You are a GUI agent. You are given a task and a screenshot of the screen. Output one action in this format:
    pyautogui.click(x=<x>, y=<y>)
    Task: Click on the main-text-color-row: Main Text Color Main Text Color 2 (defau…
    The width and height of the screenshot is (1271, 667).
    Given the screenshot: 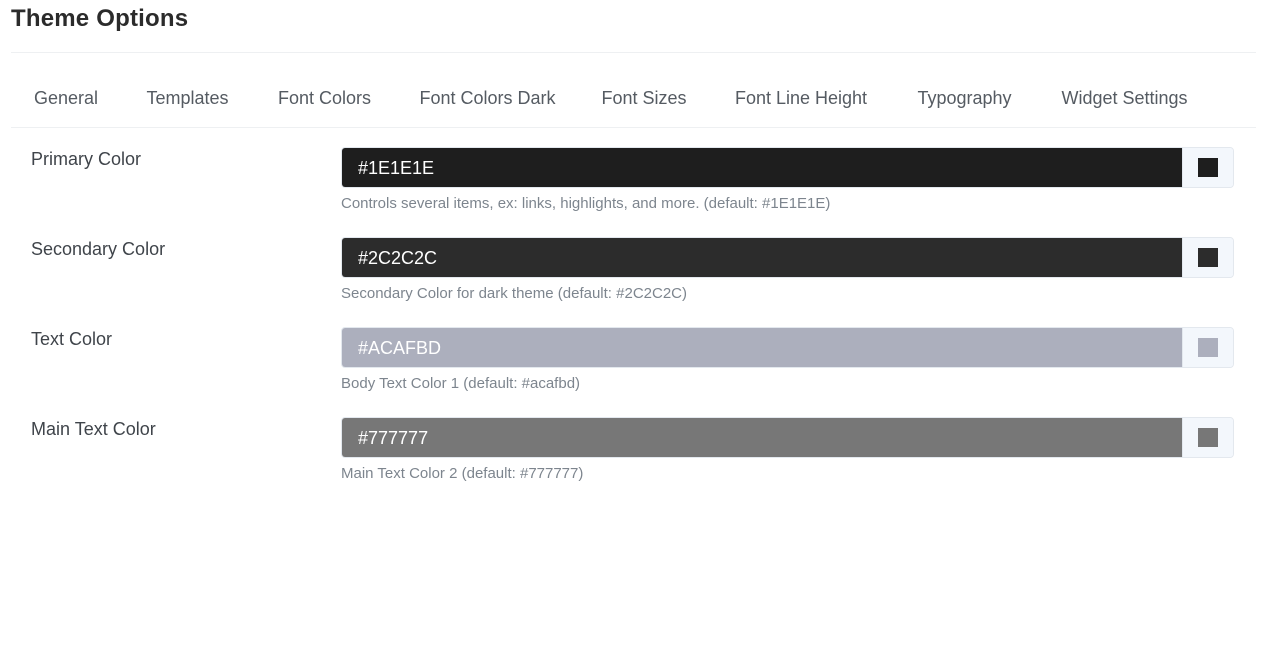 What is the action you would take?
    pyautogui.click(x=635, y=457)
    